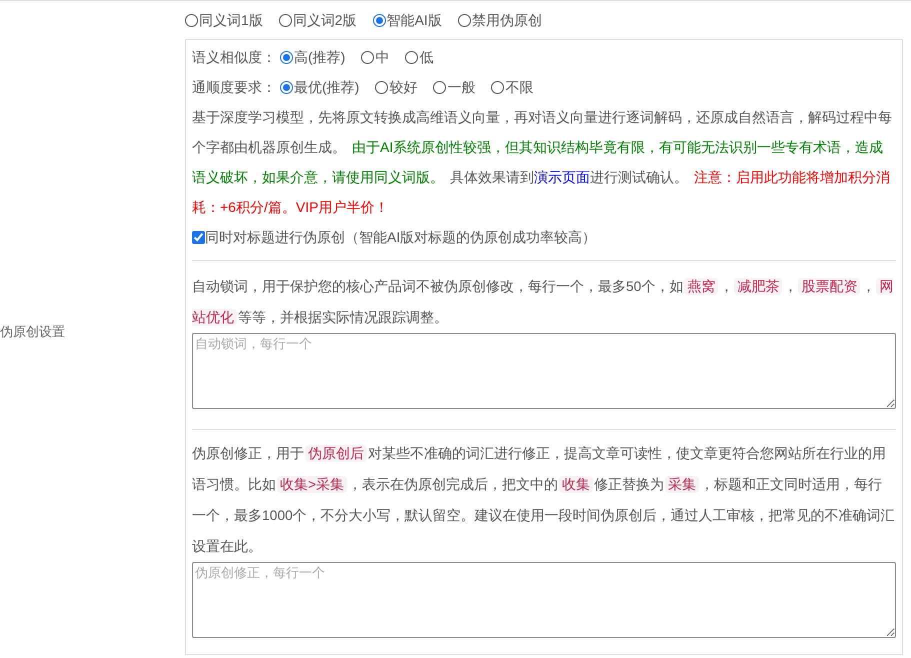 The height and width of the screenshot is (658, 911). I want to click on demo-link: 演示页面, so click(562, 177).